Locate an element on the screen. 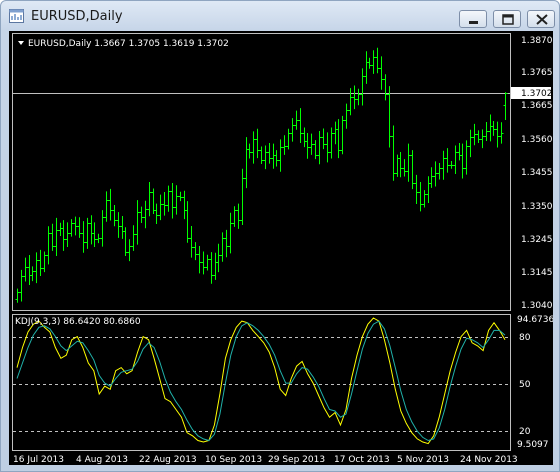 The width and height of the screenshot is (560, 472). indicator-axis-label: 94.6736 is located at coordinates (535, 320).